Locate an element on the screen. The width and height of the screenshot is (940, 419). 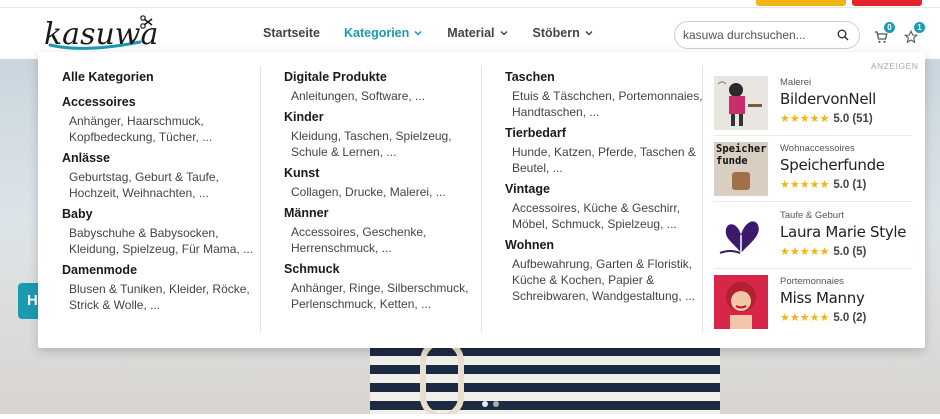
favorites-count-badge: 1 is located at coordinates (919, 27).